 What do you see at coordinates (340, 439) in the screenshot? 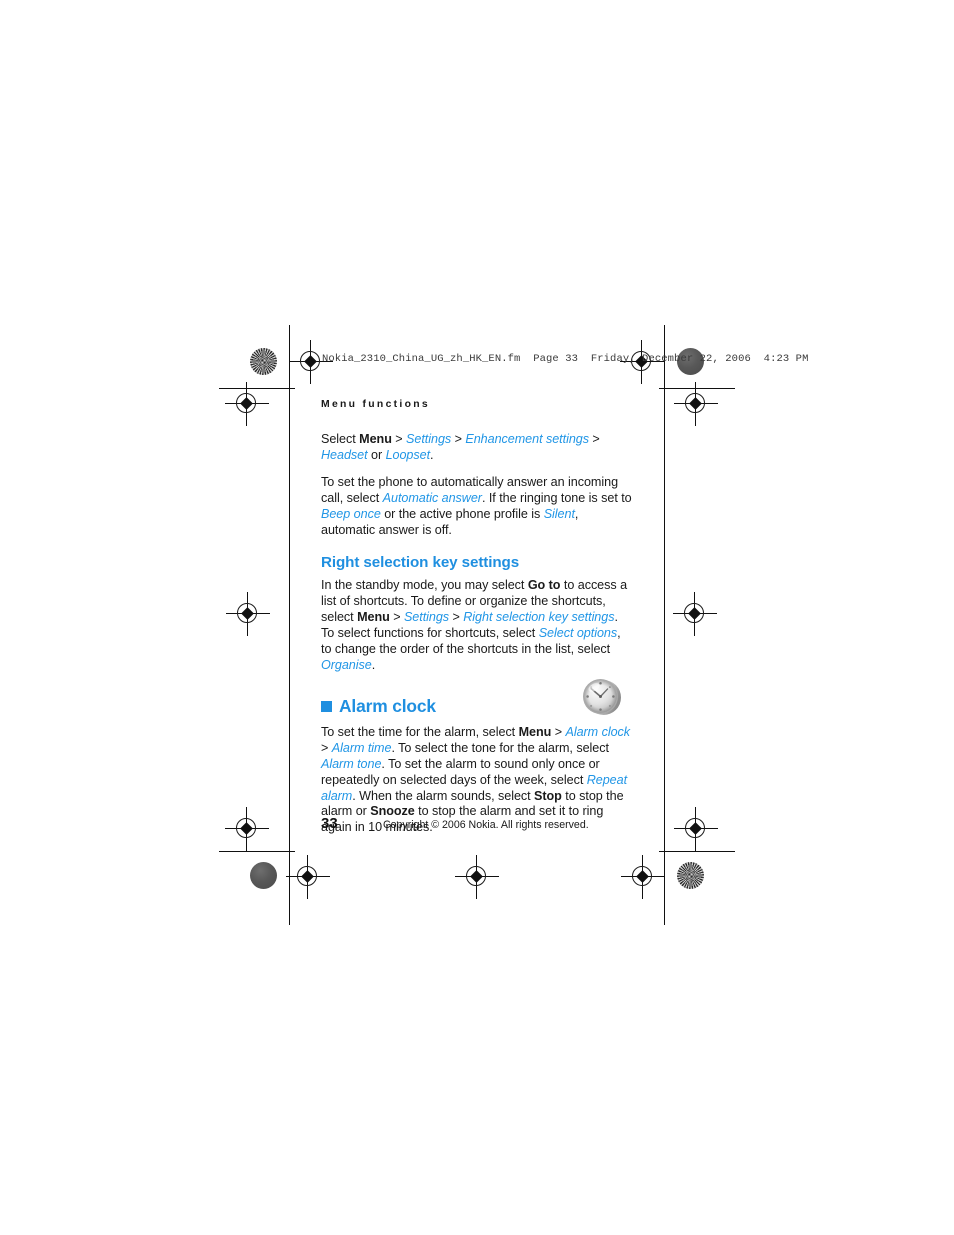
I see `text-run: Select` at bounding box center [340, 439].